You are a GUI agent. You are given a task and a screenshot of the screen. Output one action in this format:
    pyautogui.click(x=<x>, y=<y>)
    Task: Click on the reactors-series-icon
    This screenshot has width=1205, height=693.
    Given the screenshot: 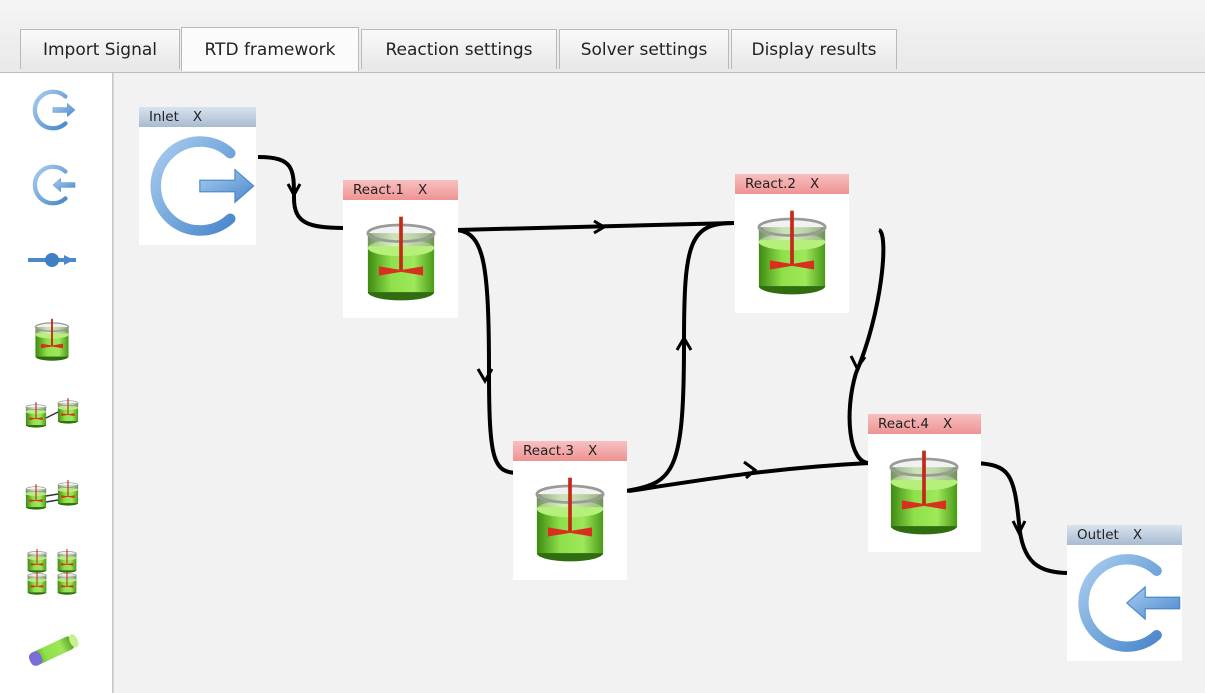 What is the action you would take?
    pyautogui.click(x=52, y=415)
    